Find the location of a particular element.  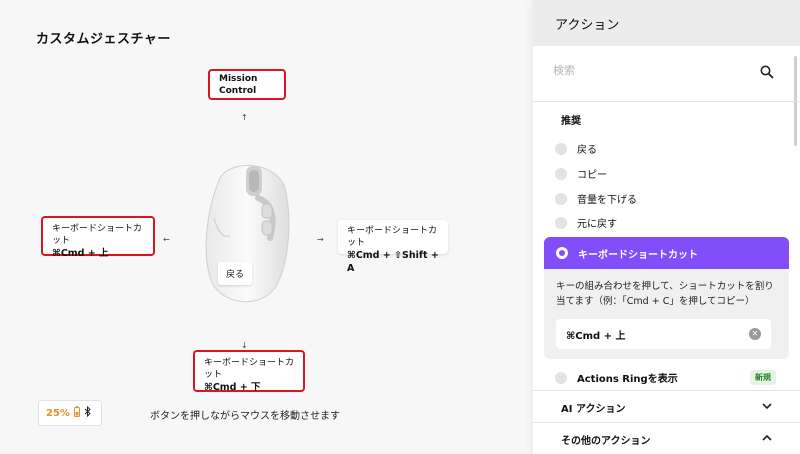

selected-action-label: キーボードショートカット is located at coordinates (638, 255).